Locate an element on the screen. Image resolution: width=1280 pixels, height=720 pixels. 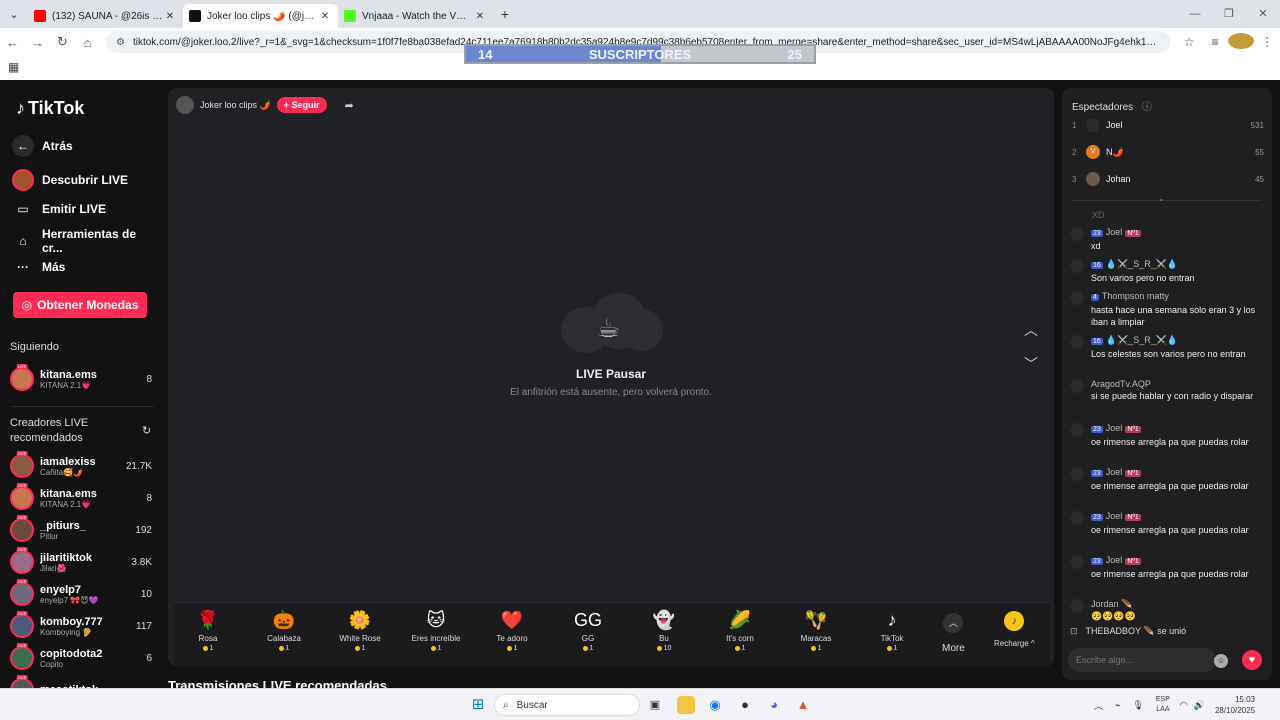
top-viewer-row: 1 Joel 531 is located at coordinates (1168, 125).